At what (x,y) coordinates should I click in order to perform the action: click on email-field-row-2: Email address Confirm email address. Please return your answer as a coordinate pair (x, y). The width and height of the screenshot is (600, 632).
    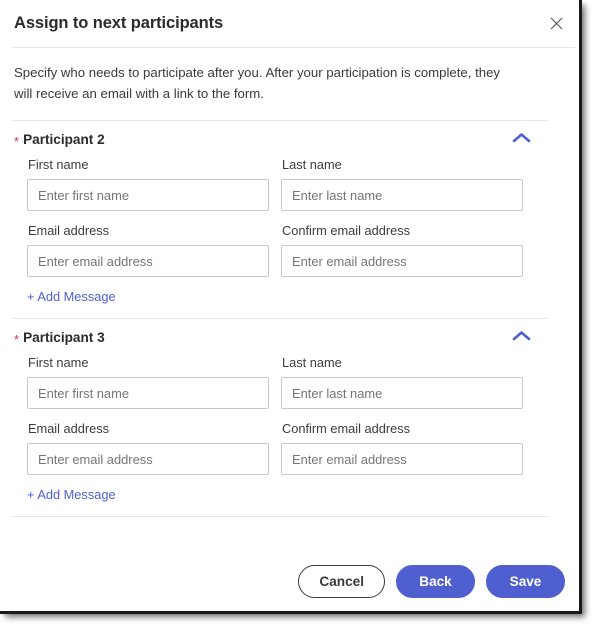
    Looking at the image, I should click on (296, 244).